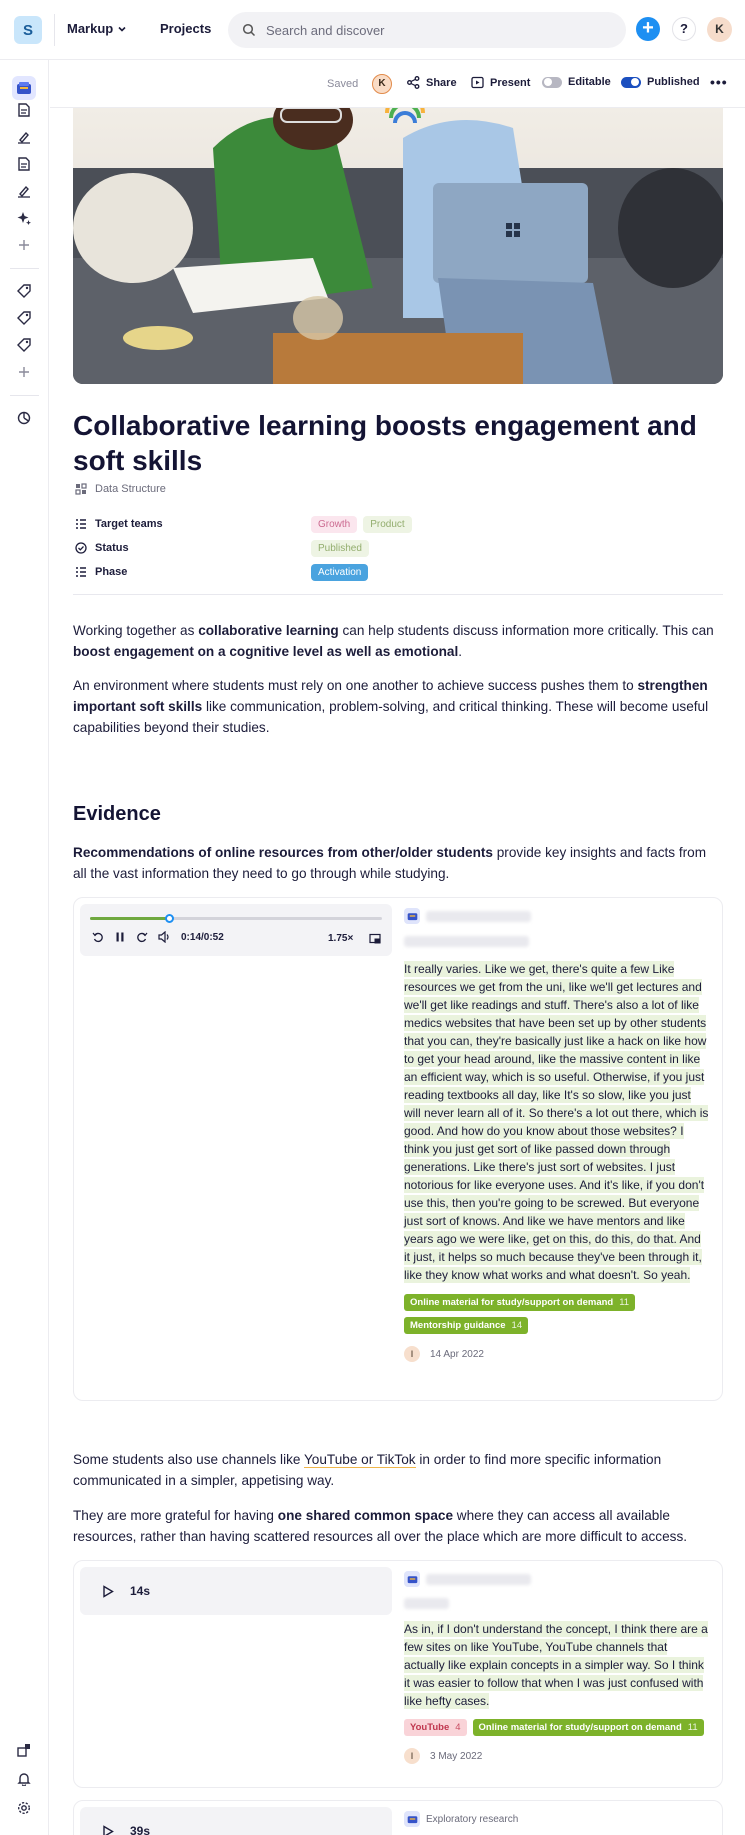 The width and height of the screenshot is (745, 1835). I want to click on sparkle-icon, so click(24, 218).